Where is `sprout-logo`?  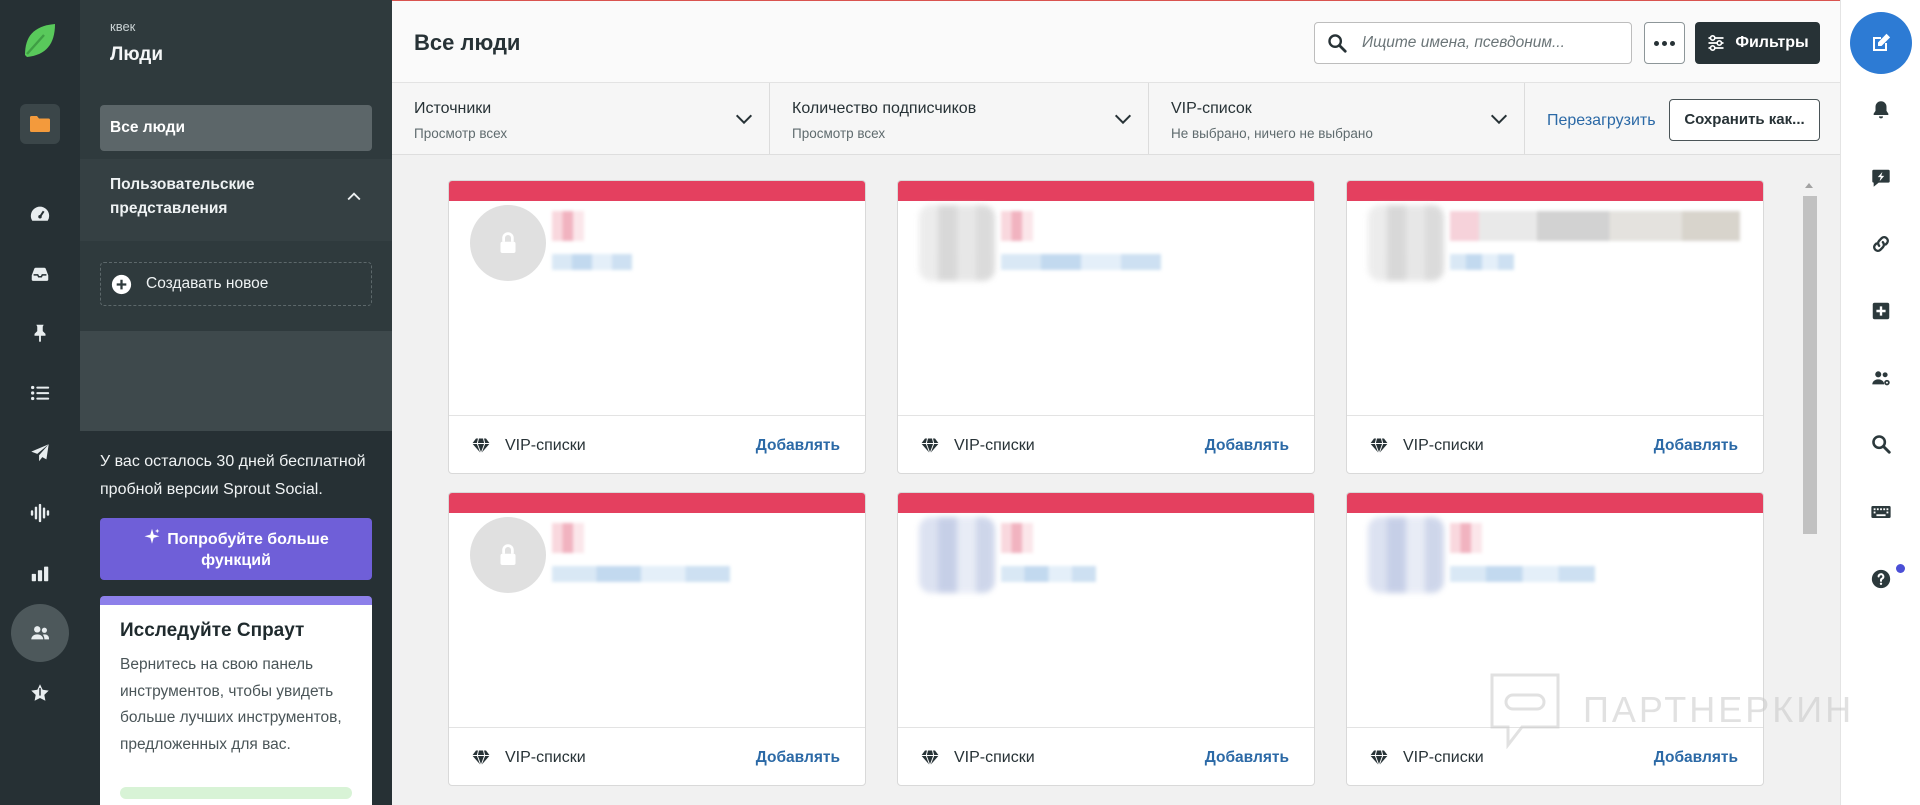 sprout-logo is located at coordinates (40, 40).